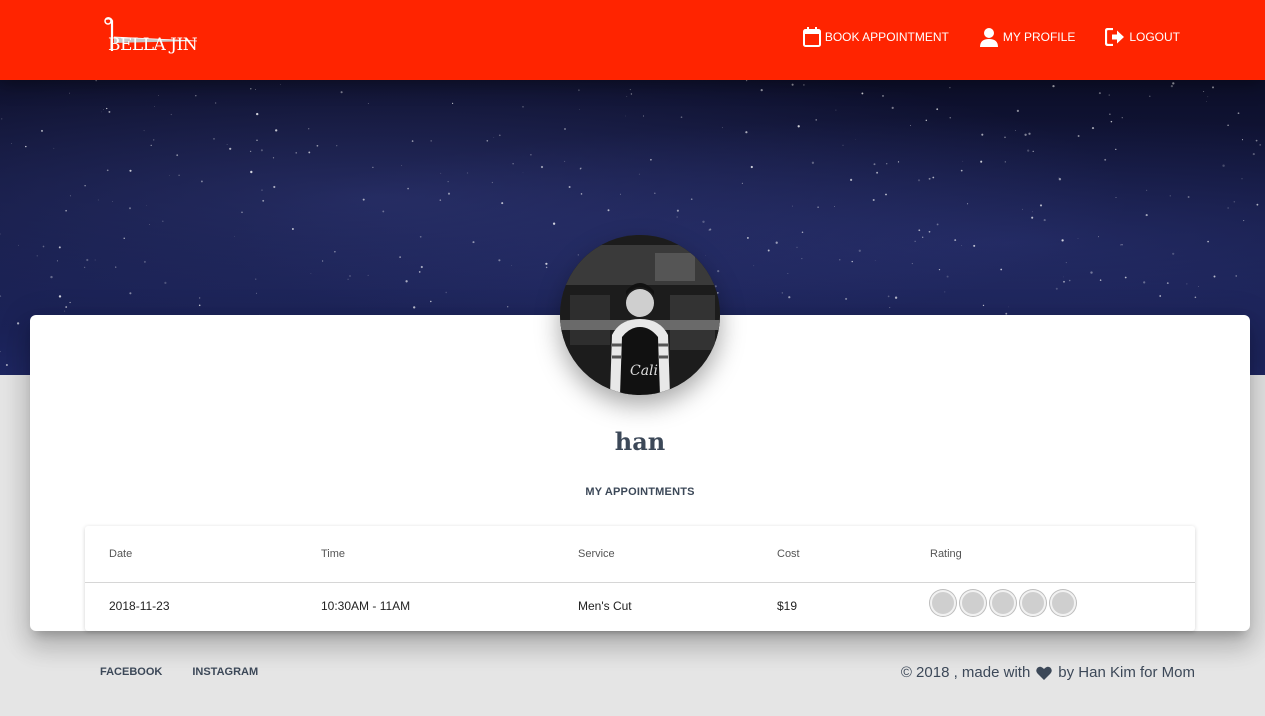  I want to click on column-header-date: Date, so click(121, 554).